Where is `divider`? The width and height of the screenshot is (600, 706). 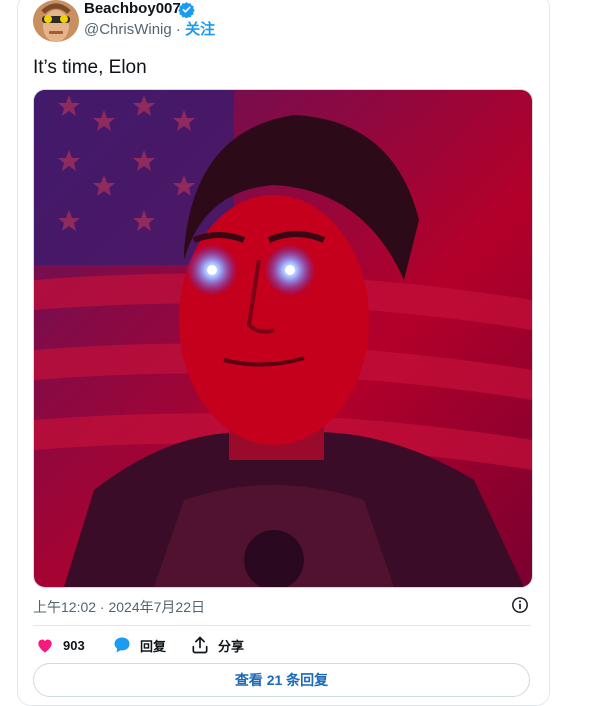
divider is located at coordinates (282, 625).